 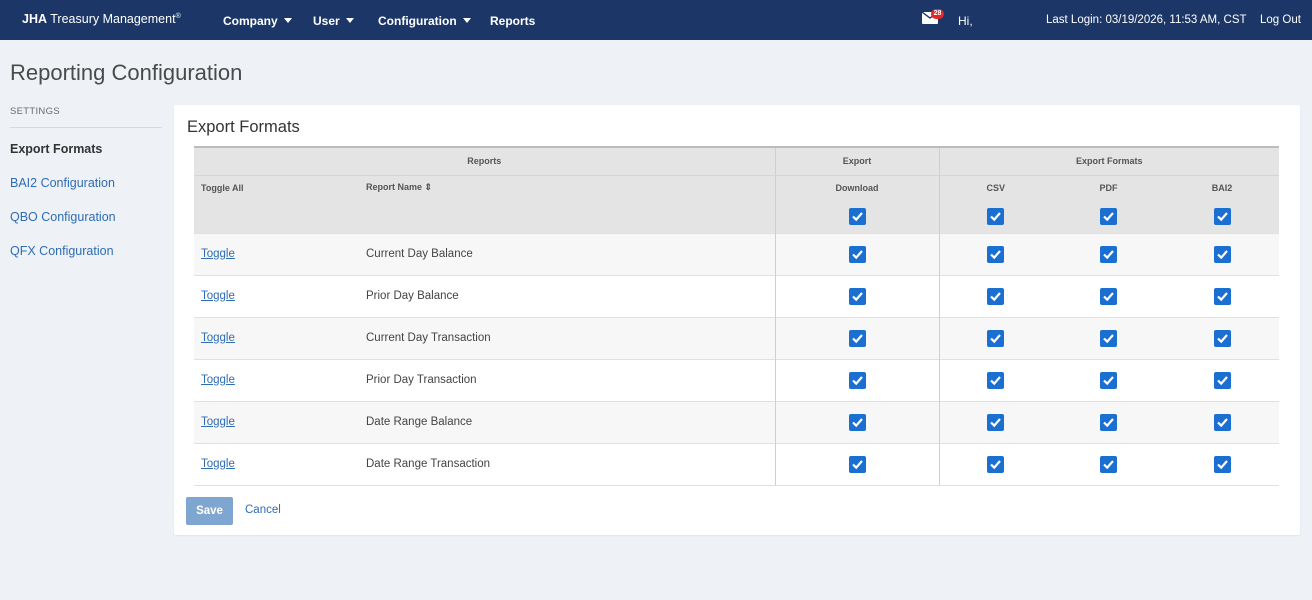 I want to click on report-name-cell: Prior Day Transaction, so click(x=567, y=379).